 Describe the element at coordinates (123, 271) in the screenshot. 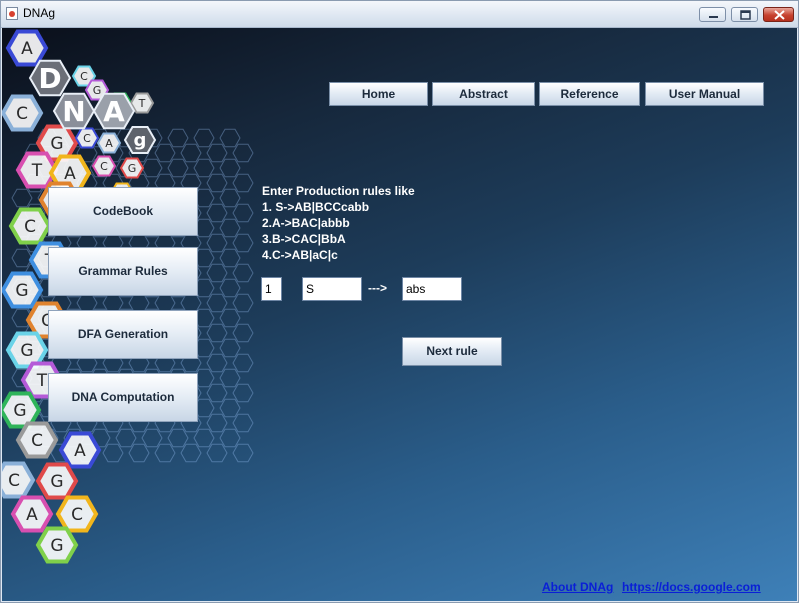

I see `grammar-rules-button: Grammar Rules` at that location.